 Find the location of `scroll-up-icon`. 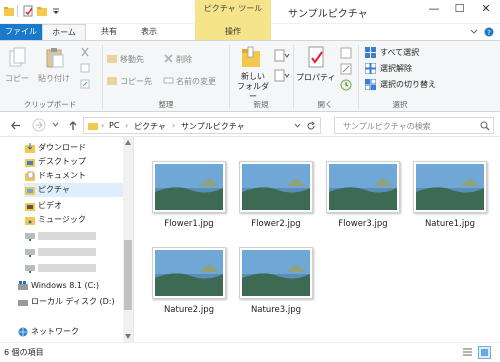

scroll-up-icon is located at coordinates (128, 142).